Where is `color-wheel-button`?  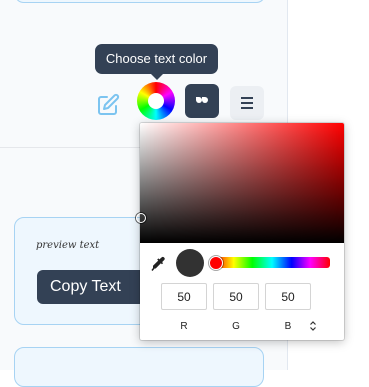 color-wheel-button is located at coordinates (156, 101).